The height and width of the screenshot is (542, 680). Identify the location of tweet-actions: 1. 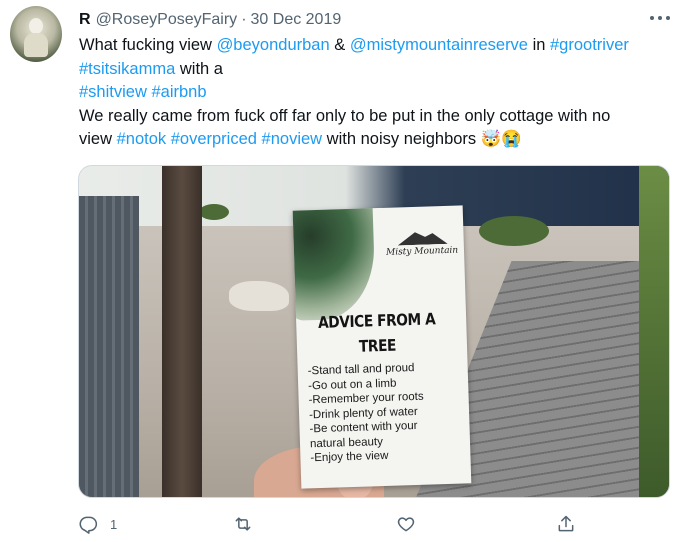
(328, 524).